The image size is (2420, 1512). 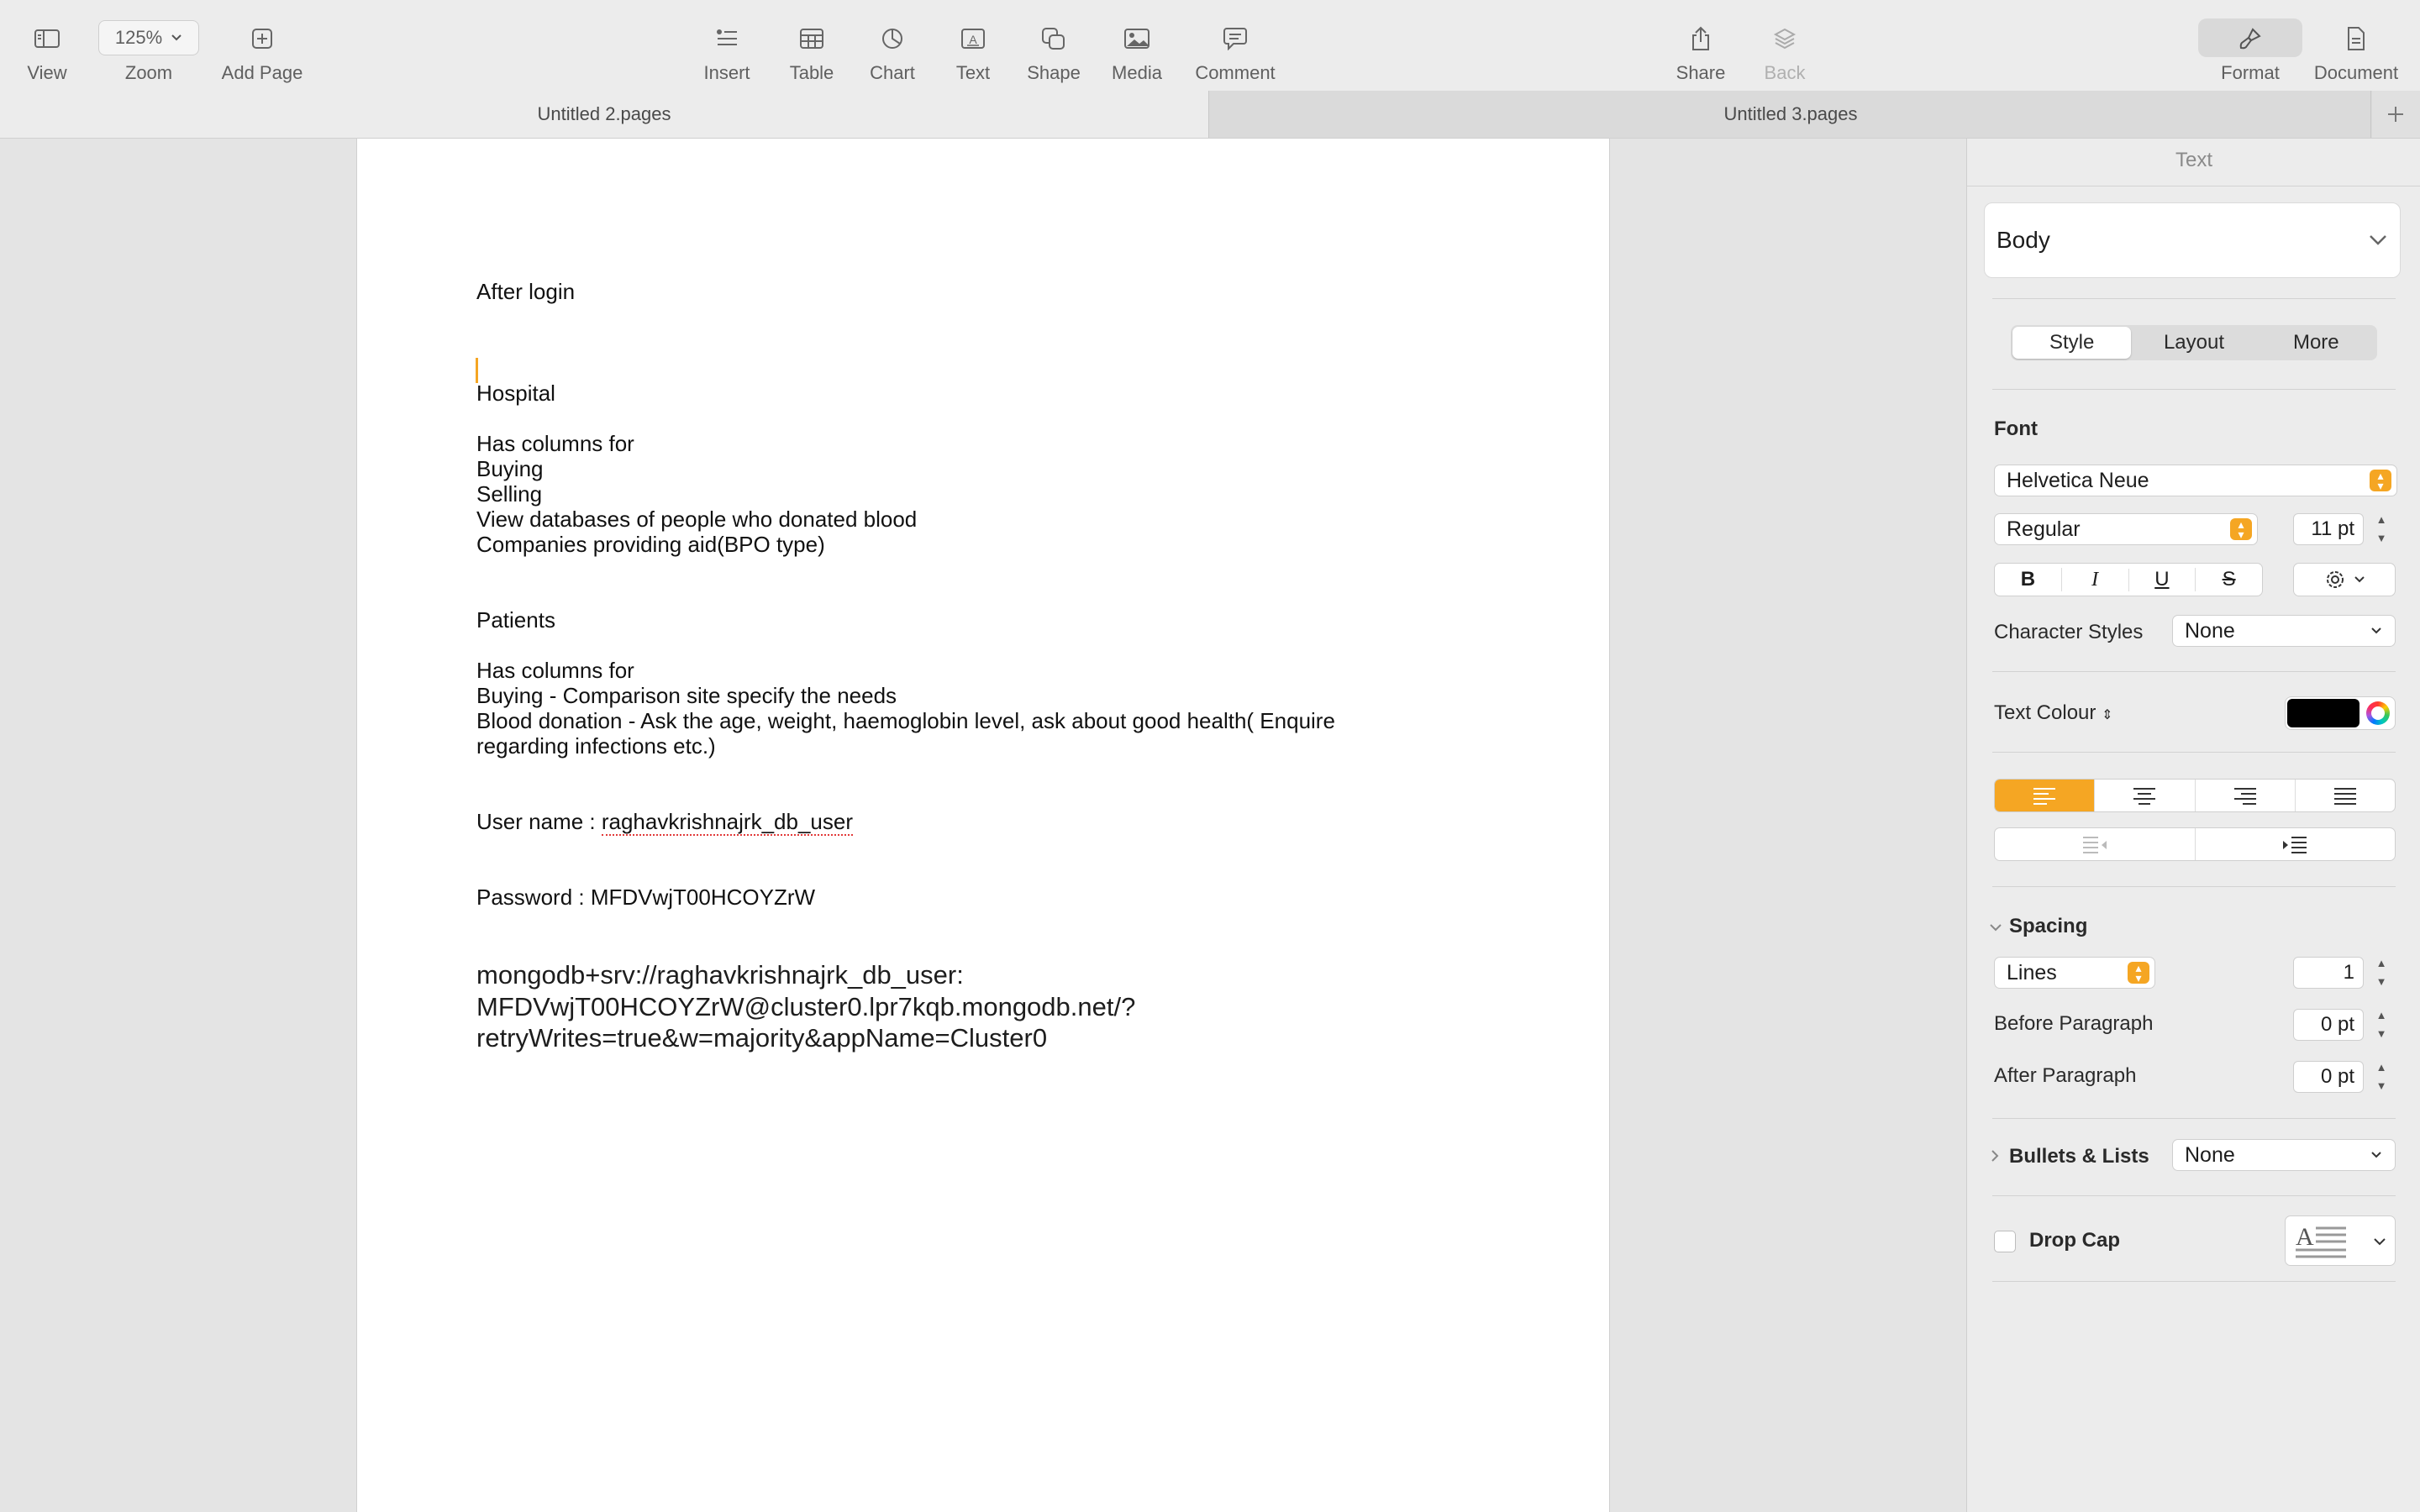 What do you see at coordinates (2250, 45) in the screenshot?
I see `format-button: Format` at bounding box center [2250, 45].